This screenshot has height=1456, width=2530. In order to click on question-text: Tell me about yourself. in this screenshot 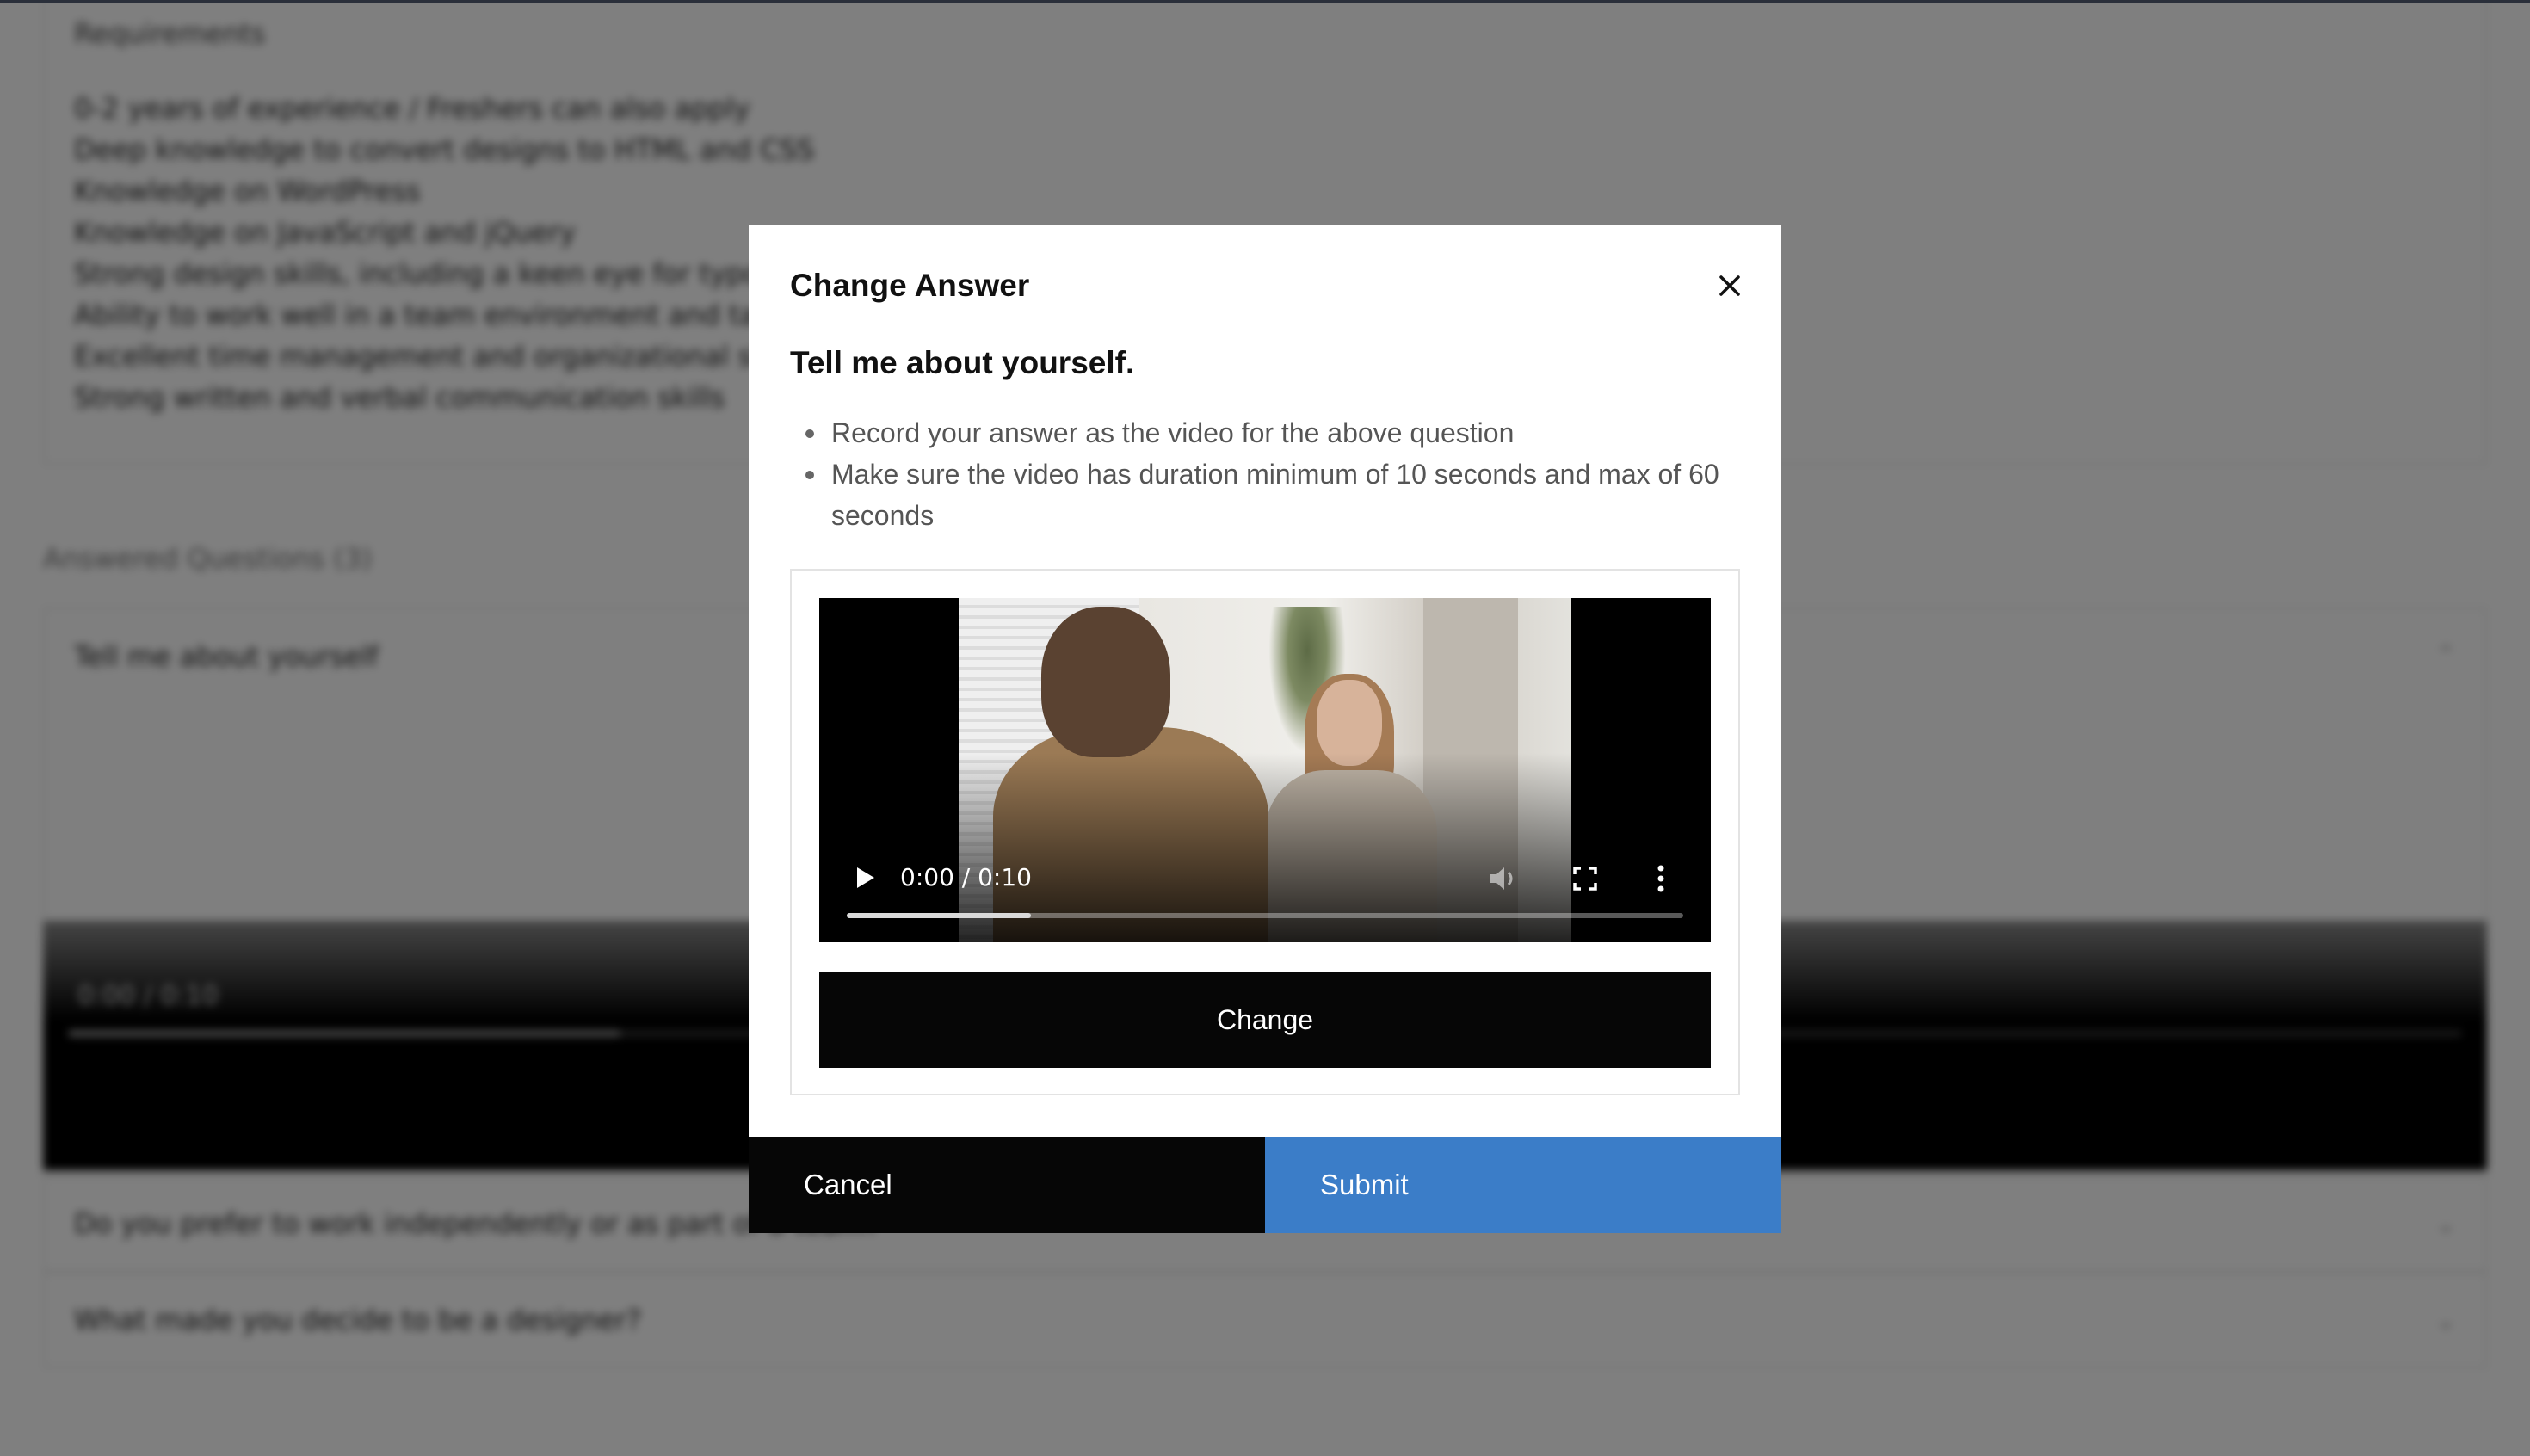, I will do `click(962, 362)`.